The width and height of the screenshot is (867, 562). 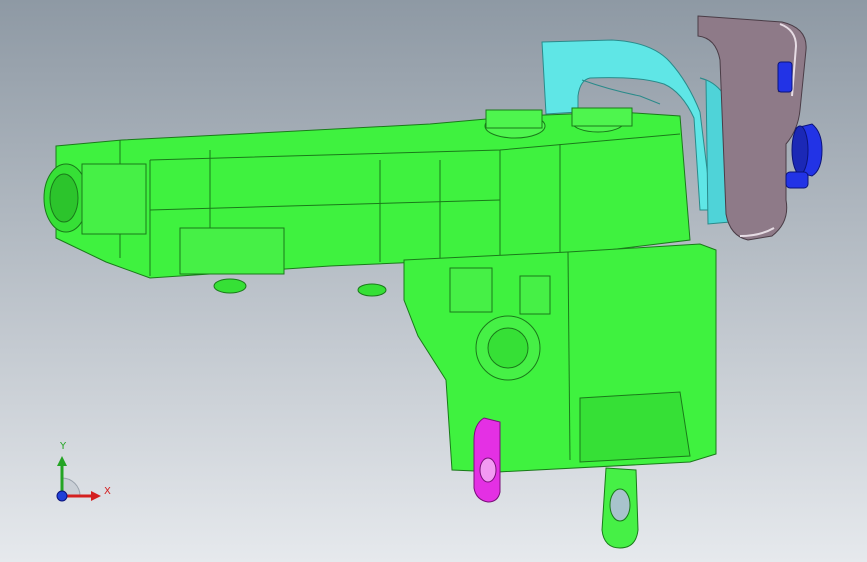 I want to click on y-axis-label: Y, so click(x=63, y=446).